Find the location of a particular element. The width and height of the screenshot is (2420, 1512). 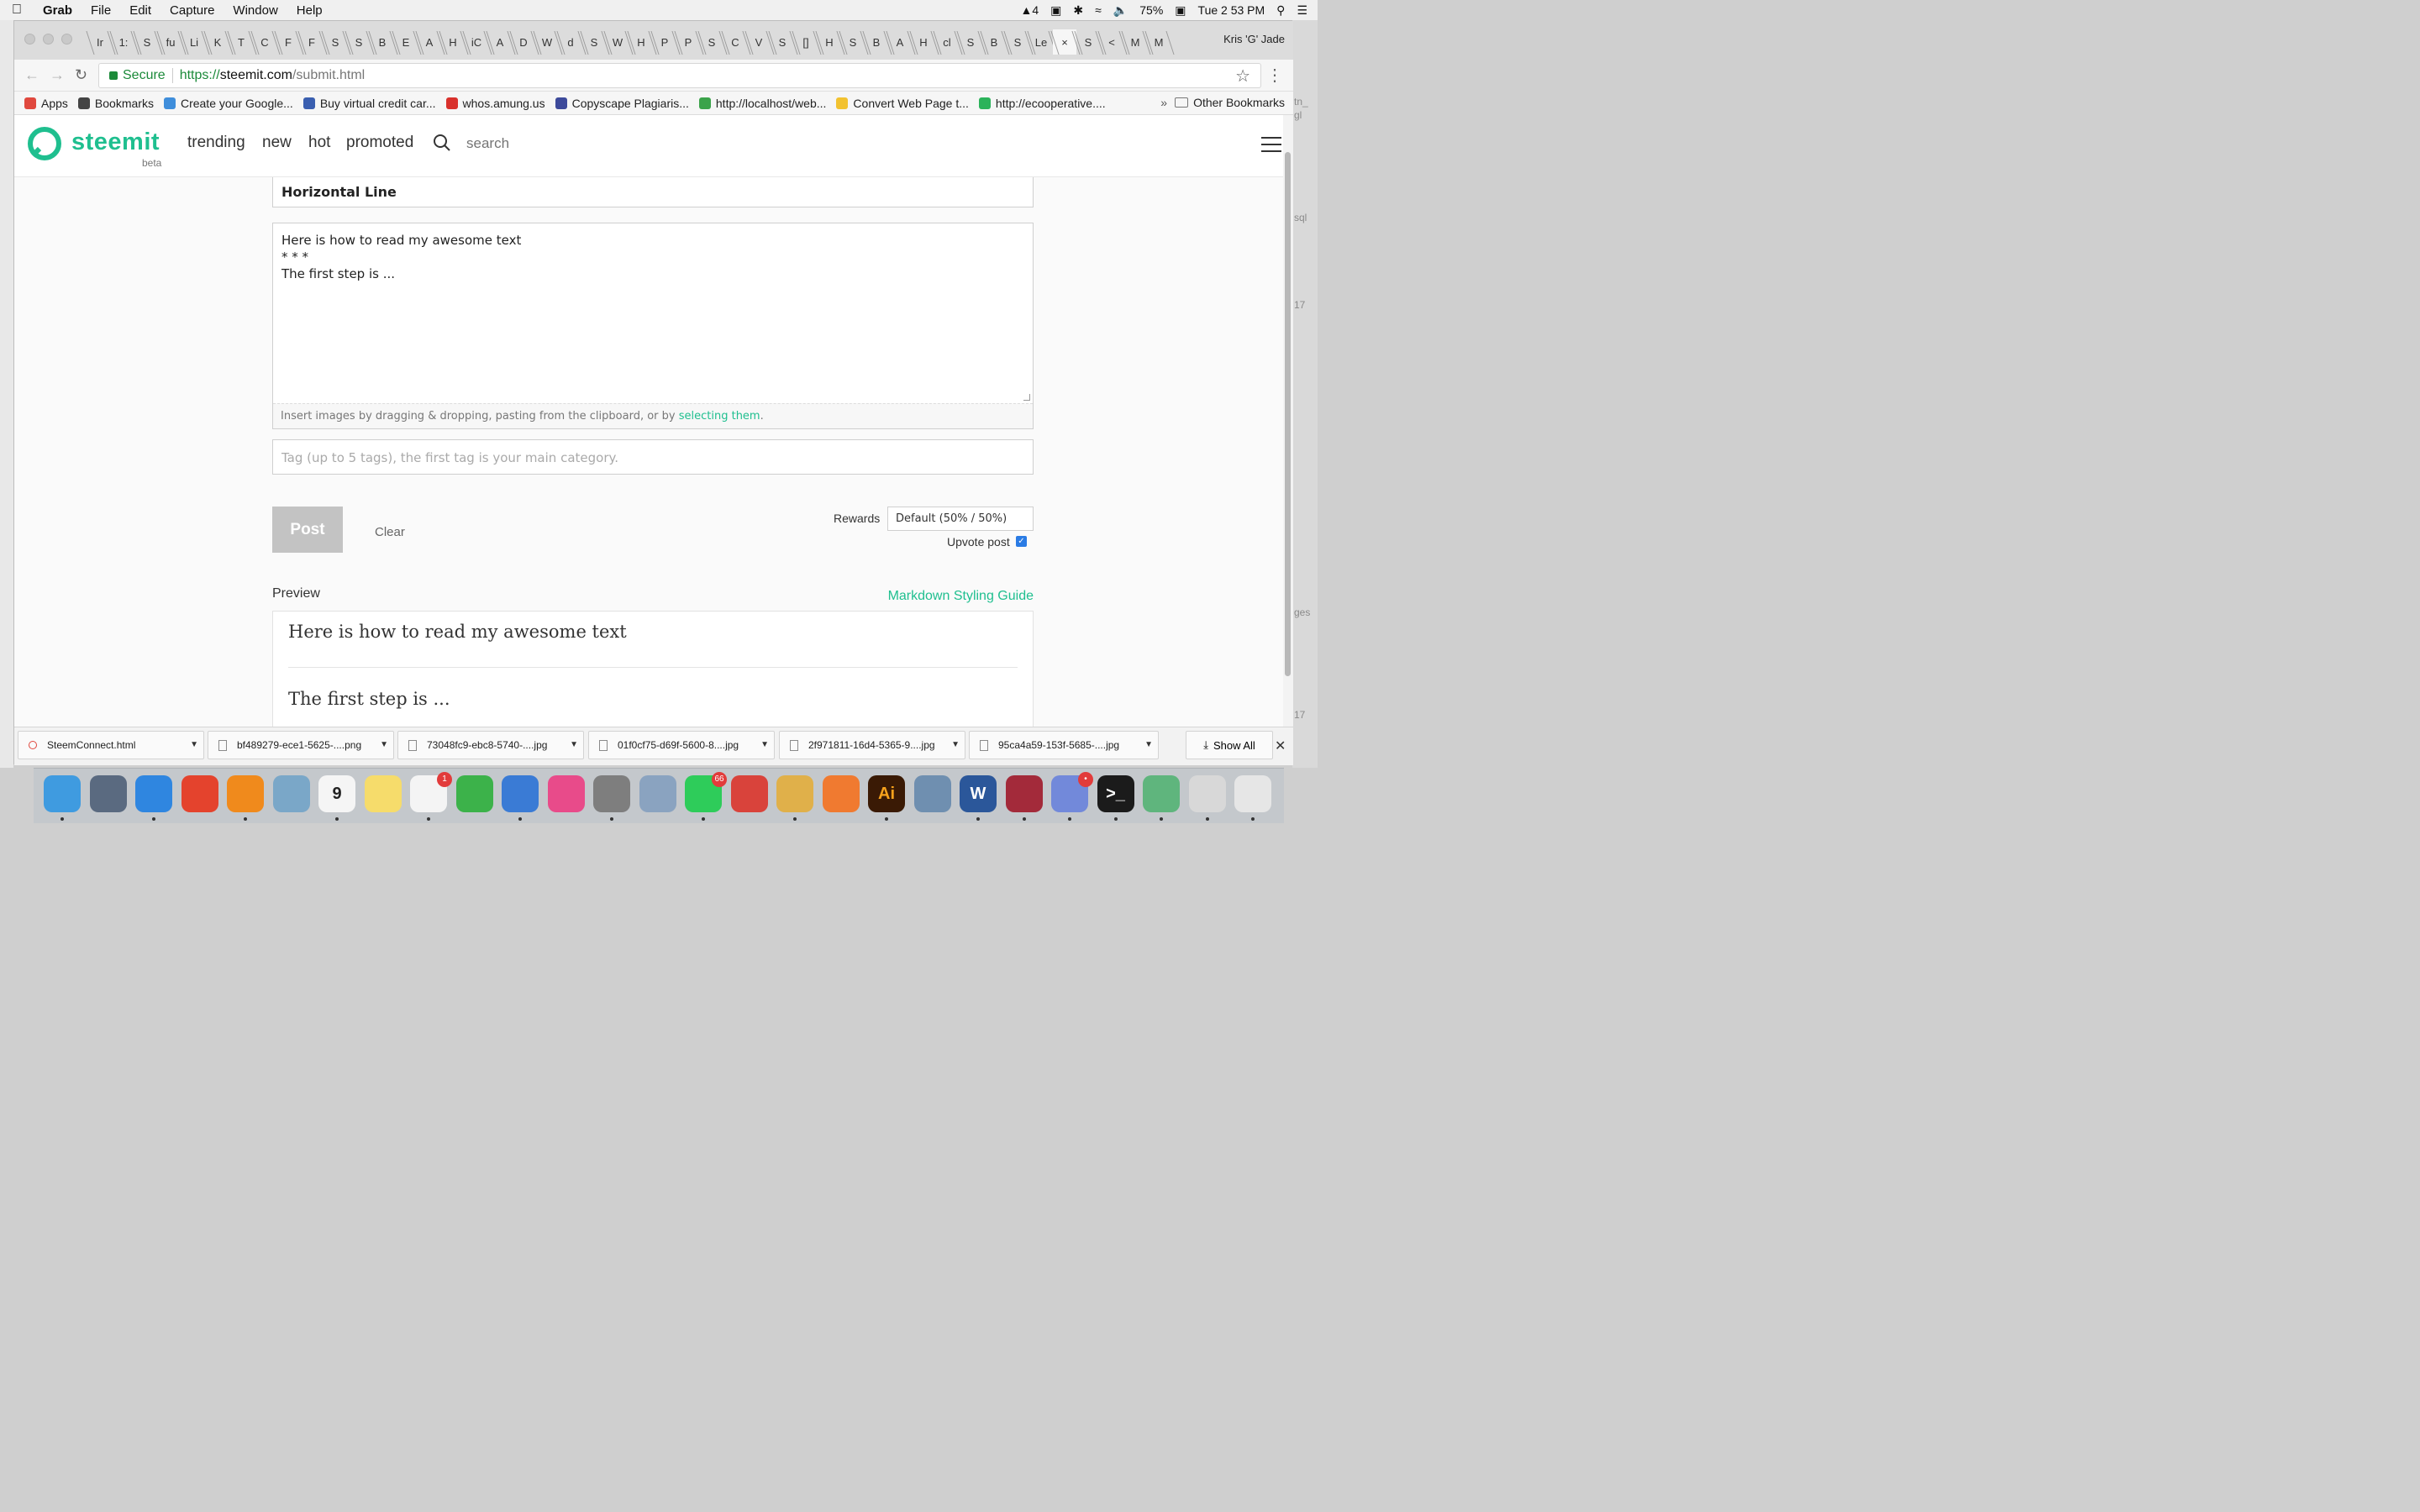

profile-name: Kris 'G' Jade is located at coordinates (1254, 39).